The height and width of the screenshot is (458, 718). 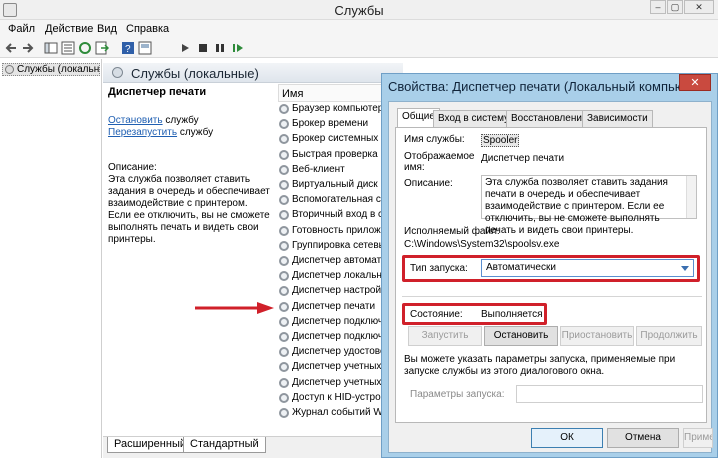 I want to click on exe-path-value: C:\Windows\System32\spoolsv.exe, so click(x=481, y=244).